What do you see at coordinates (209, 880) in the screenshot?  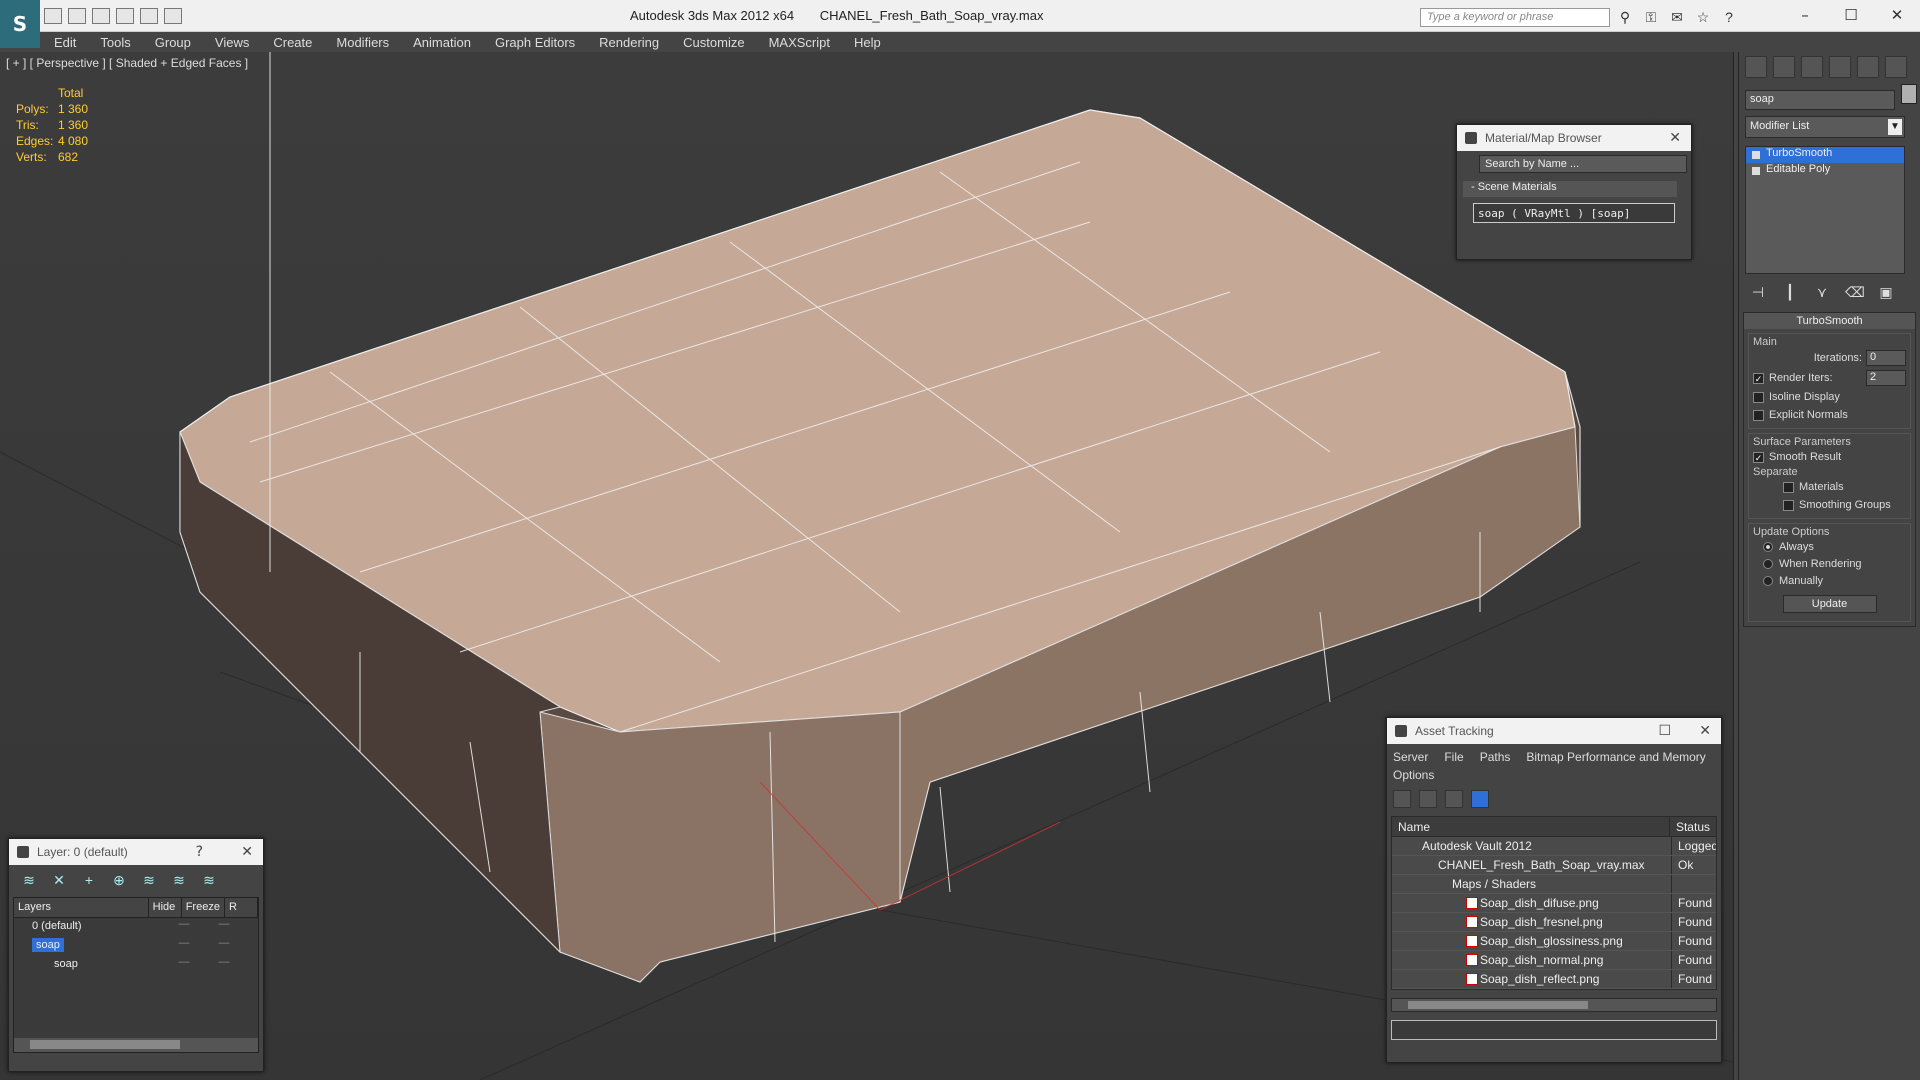 I see `freeze-all-icon: ≋` at bounding box center [209, 880].